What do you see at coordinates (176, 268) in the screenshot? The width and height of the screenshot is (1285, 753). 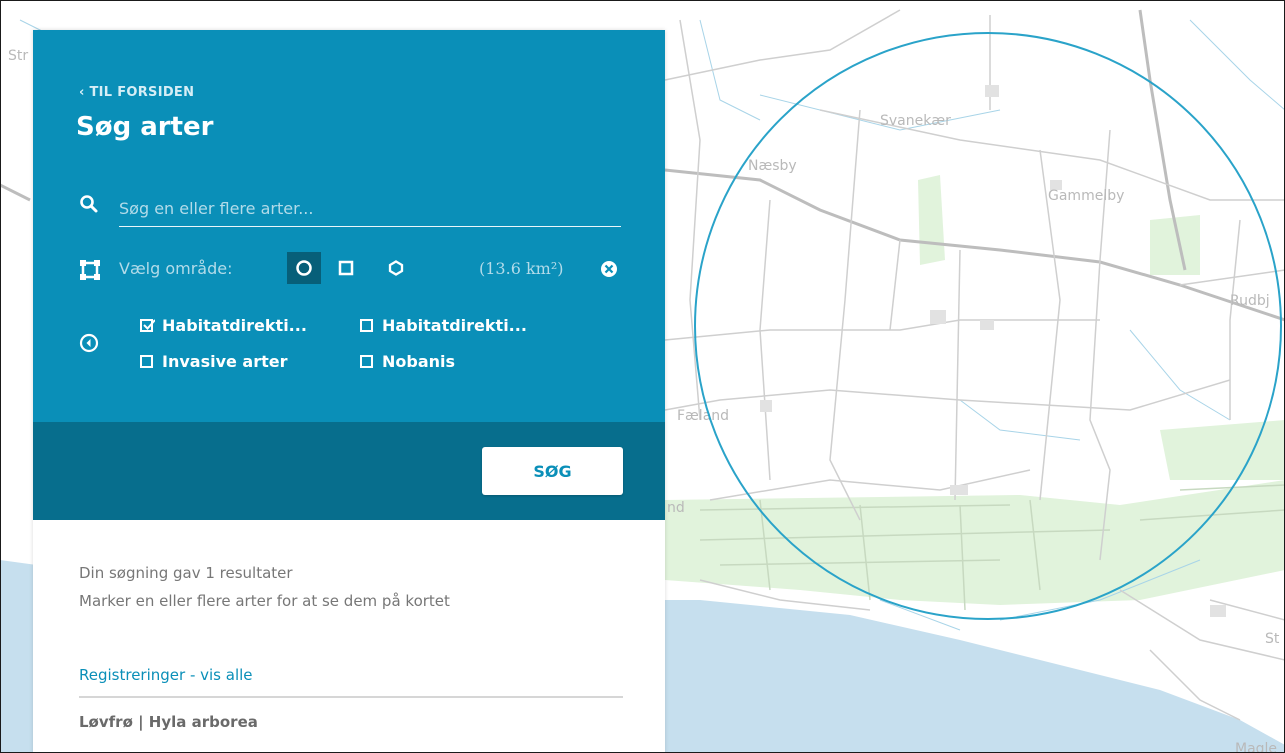 I see `area-label: Vælg område:` at bounding box center [176, 268].